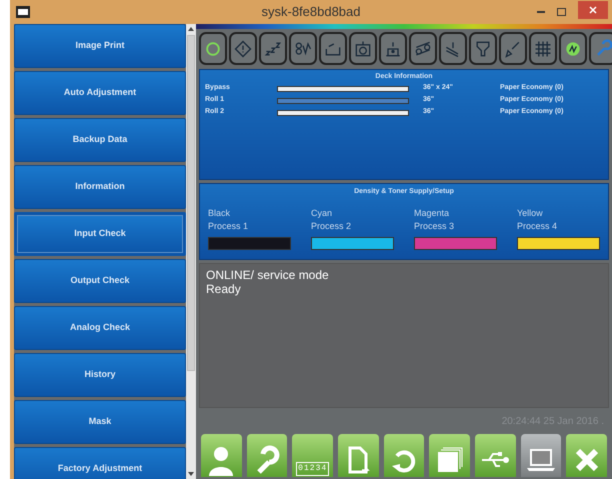 The width and height of the screenshot is (612, 479). Describe the element at coordinates (100, 93) in the screenshot. I see `sidebar-button: Auto Adjustment` at that location.